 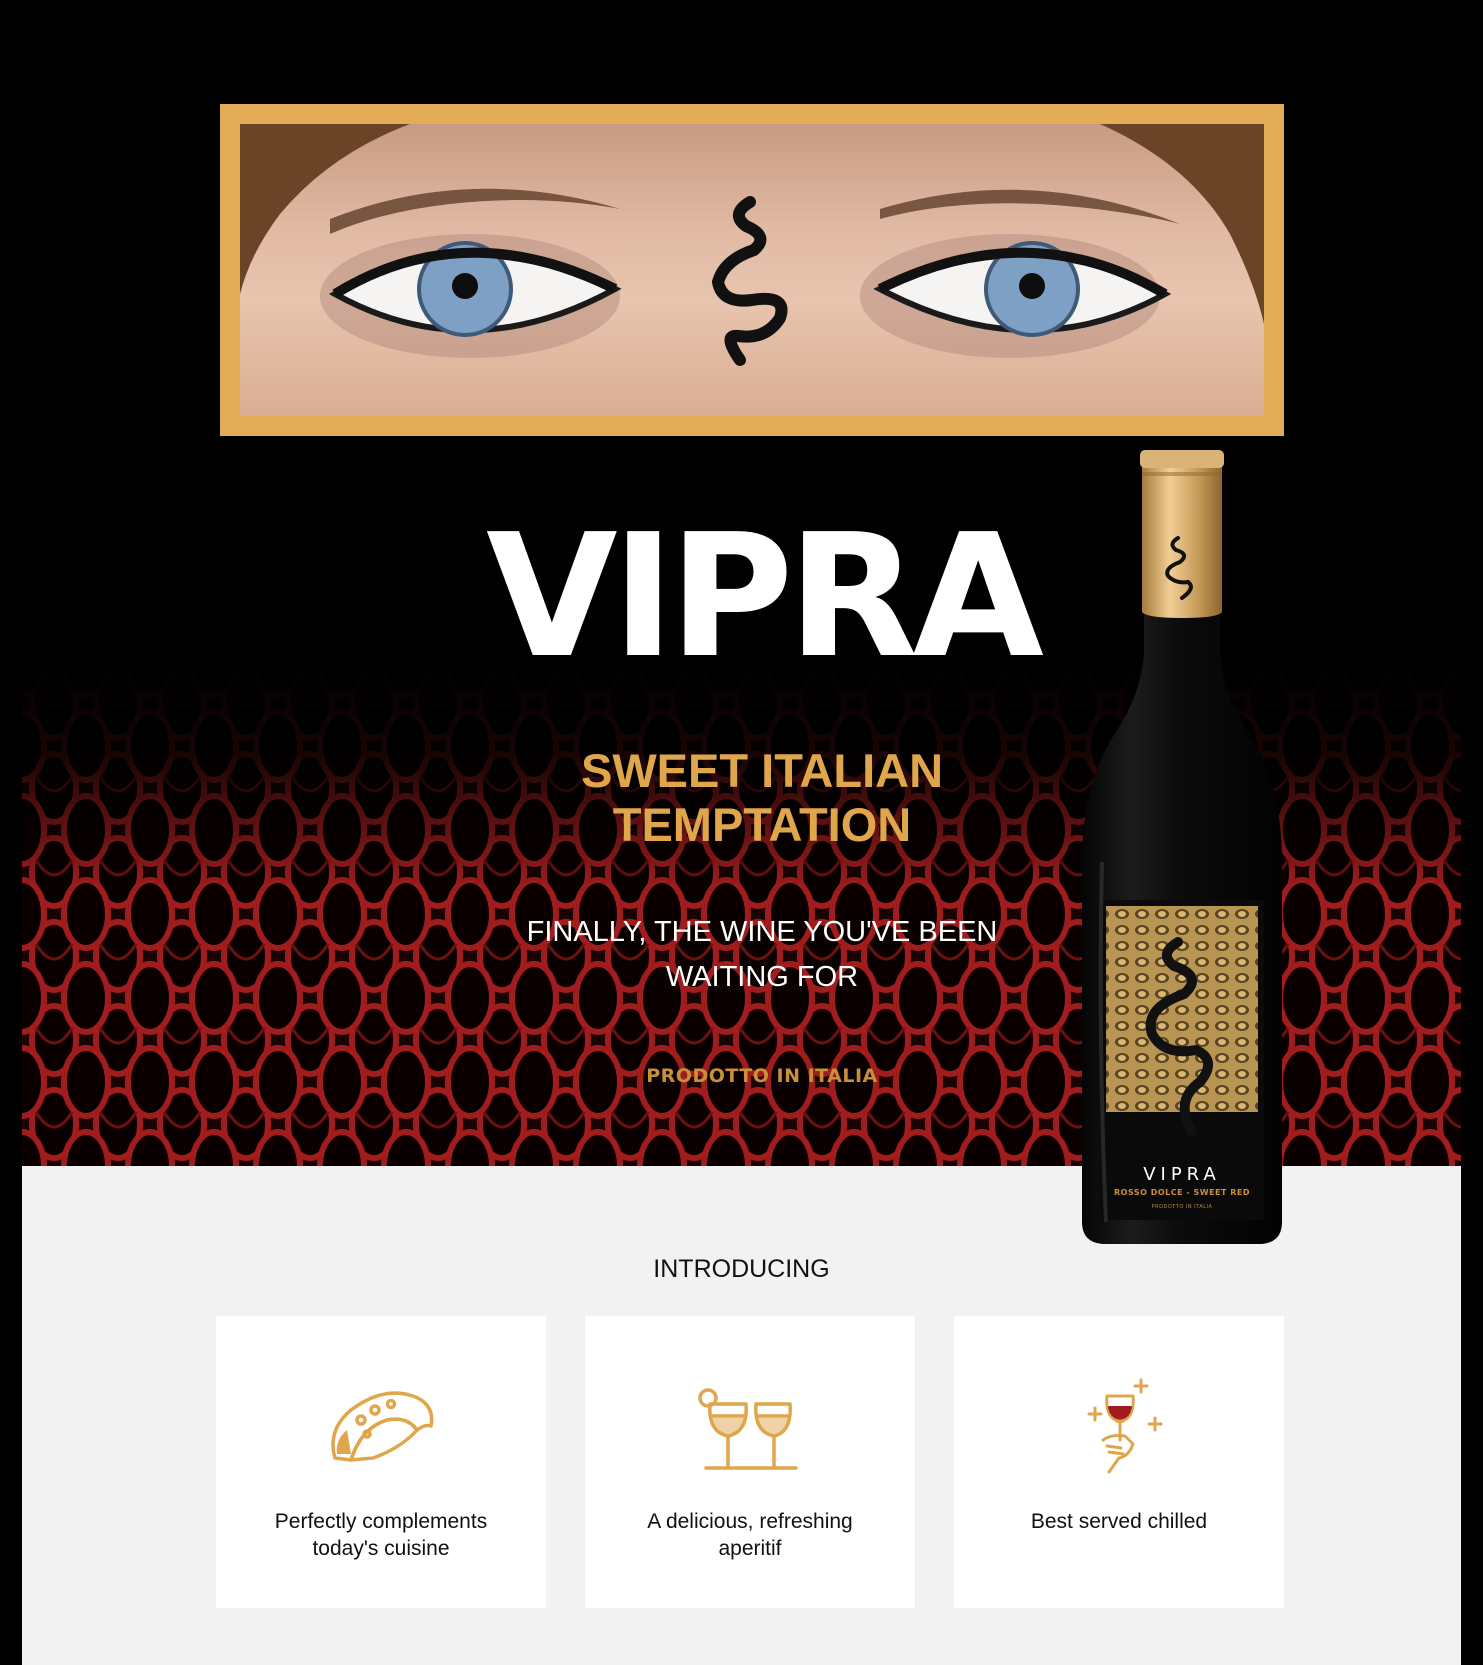 What do you see at coordinates (762, 977) in the screenshot?
I see `subline-line-2: WAITING FOR` at bounding box center [762, 977].